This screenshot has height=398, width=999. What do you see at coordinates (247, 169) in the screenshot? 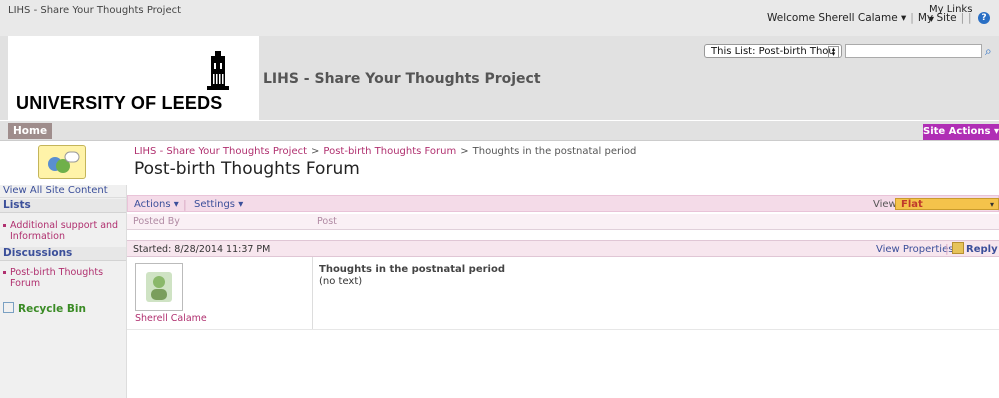
I see `page-title: Post-birth Thoughts Forum` at bounding box center [247, 169].